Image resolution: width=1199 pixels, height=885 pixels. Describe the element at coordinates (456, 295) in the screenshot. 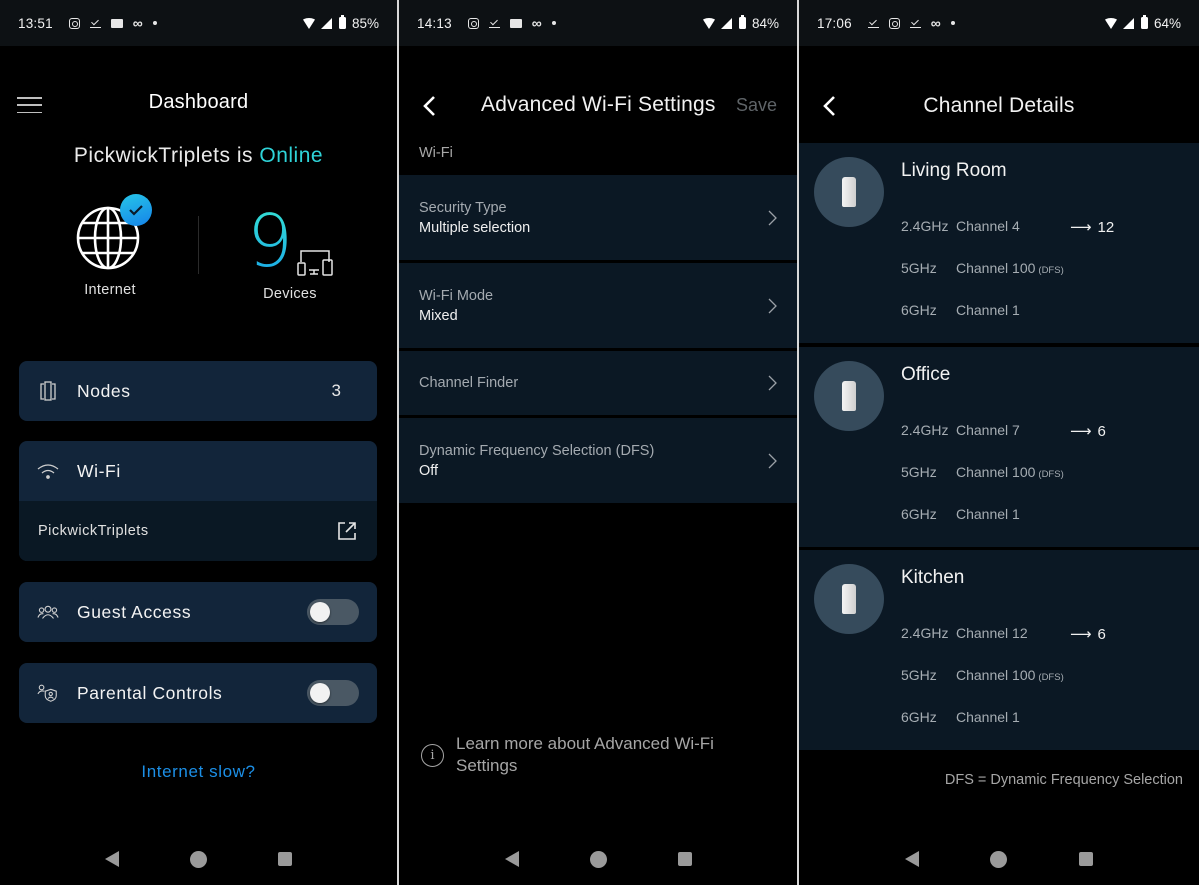

I see `setting-name: Wi-Fi Mode` at that location.